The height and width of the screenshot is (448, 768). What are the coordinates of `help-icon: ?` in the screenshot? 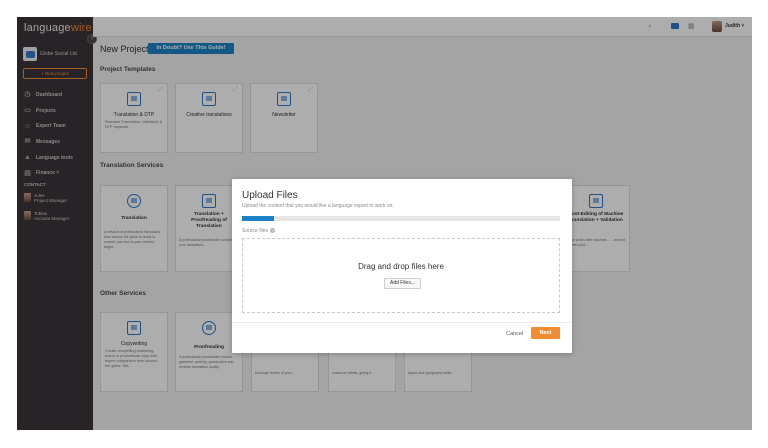 It's located at (273, 231).